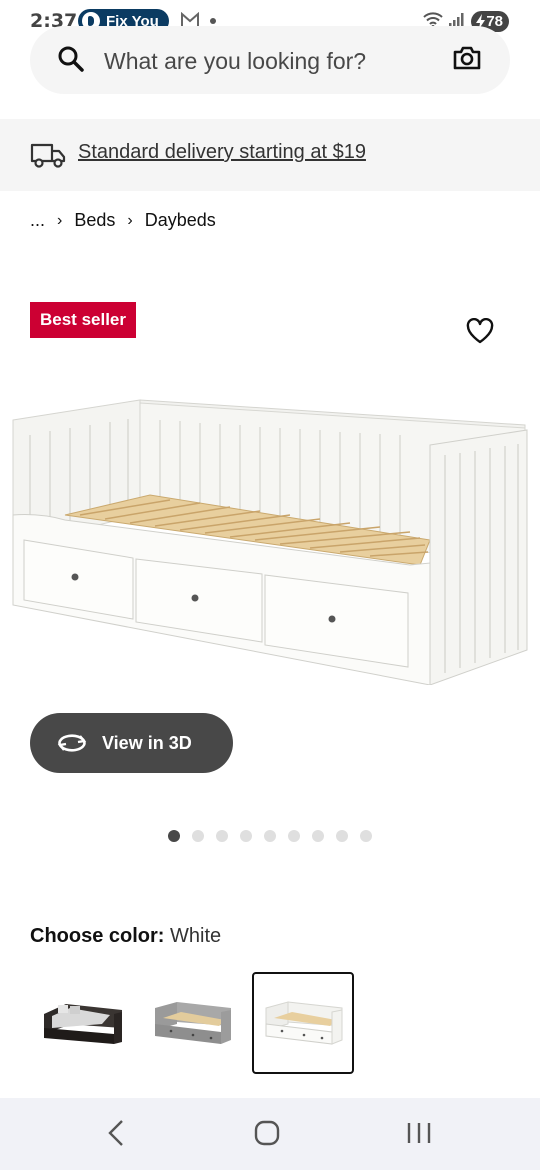 The width and height of the screenshot is (540, 1170). I want to click on image-carousel-dots, so click(276, 836).